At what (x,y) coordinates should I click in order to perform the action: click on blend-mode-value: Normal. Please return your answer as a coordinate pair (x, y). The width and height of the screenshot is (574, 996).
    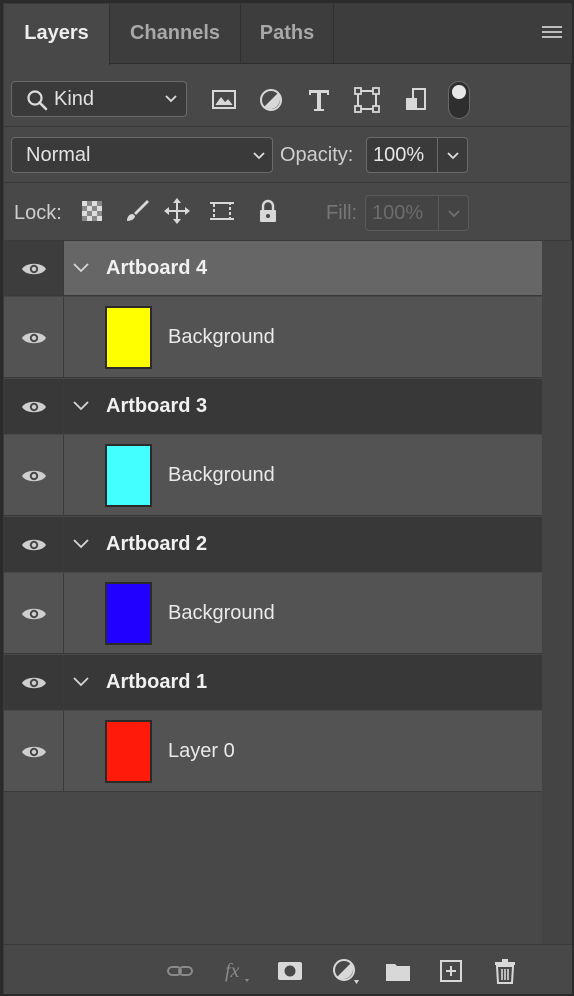
    Looking at the image, I should click on (58, 155).